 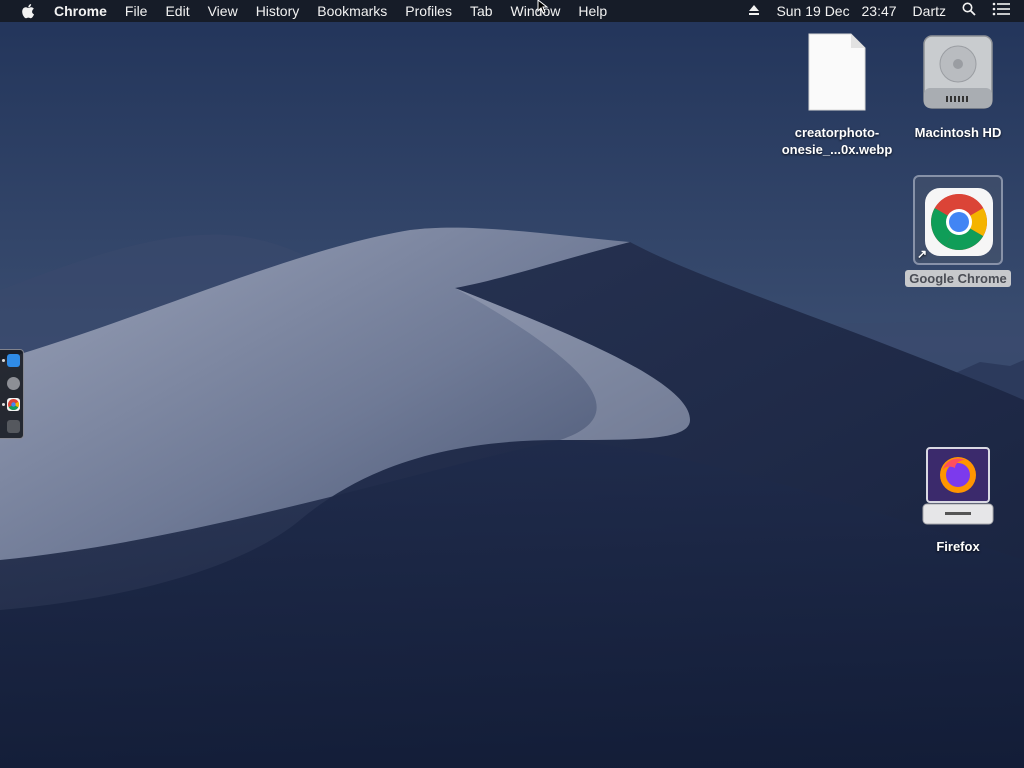 I want to click on document-icon, so click(x=837, y=72).